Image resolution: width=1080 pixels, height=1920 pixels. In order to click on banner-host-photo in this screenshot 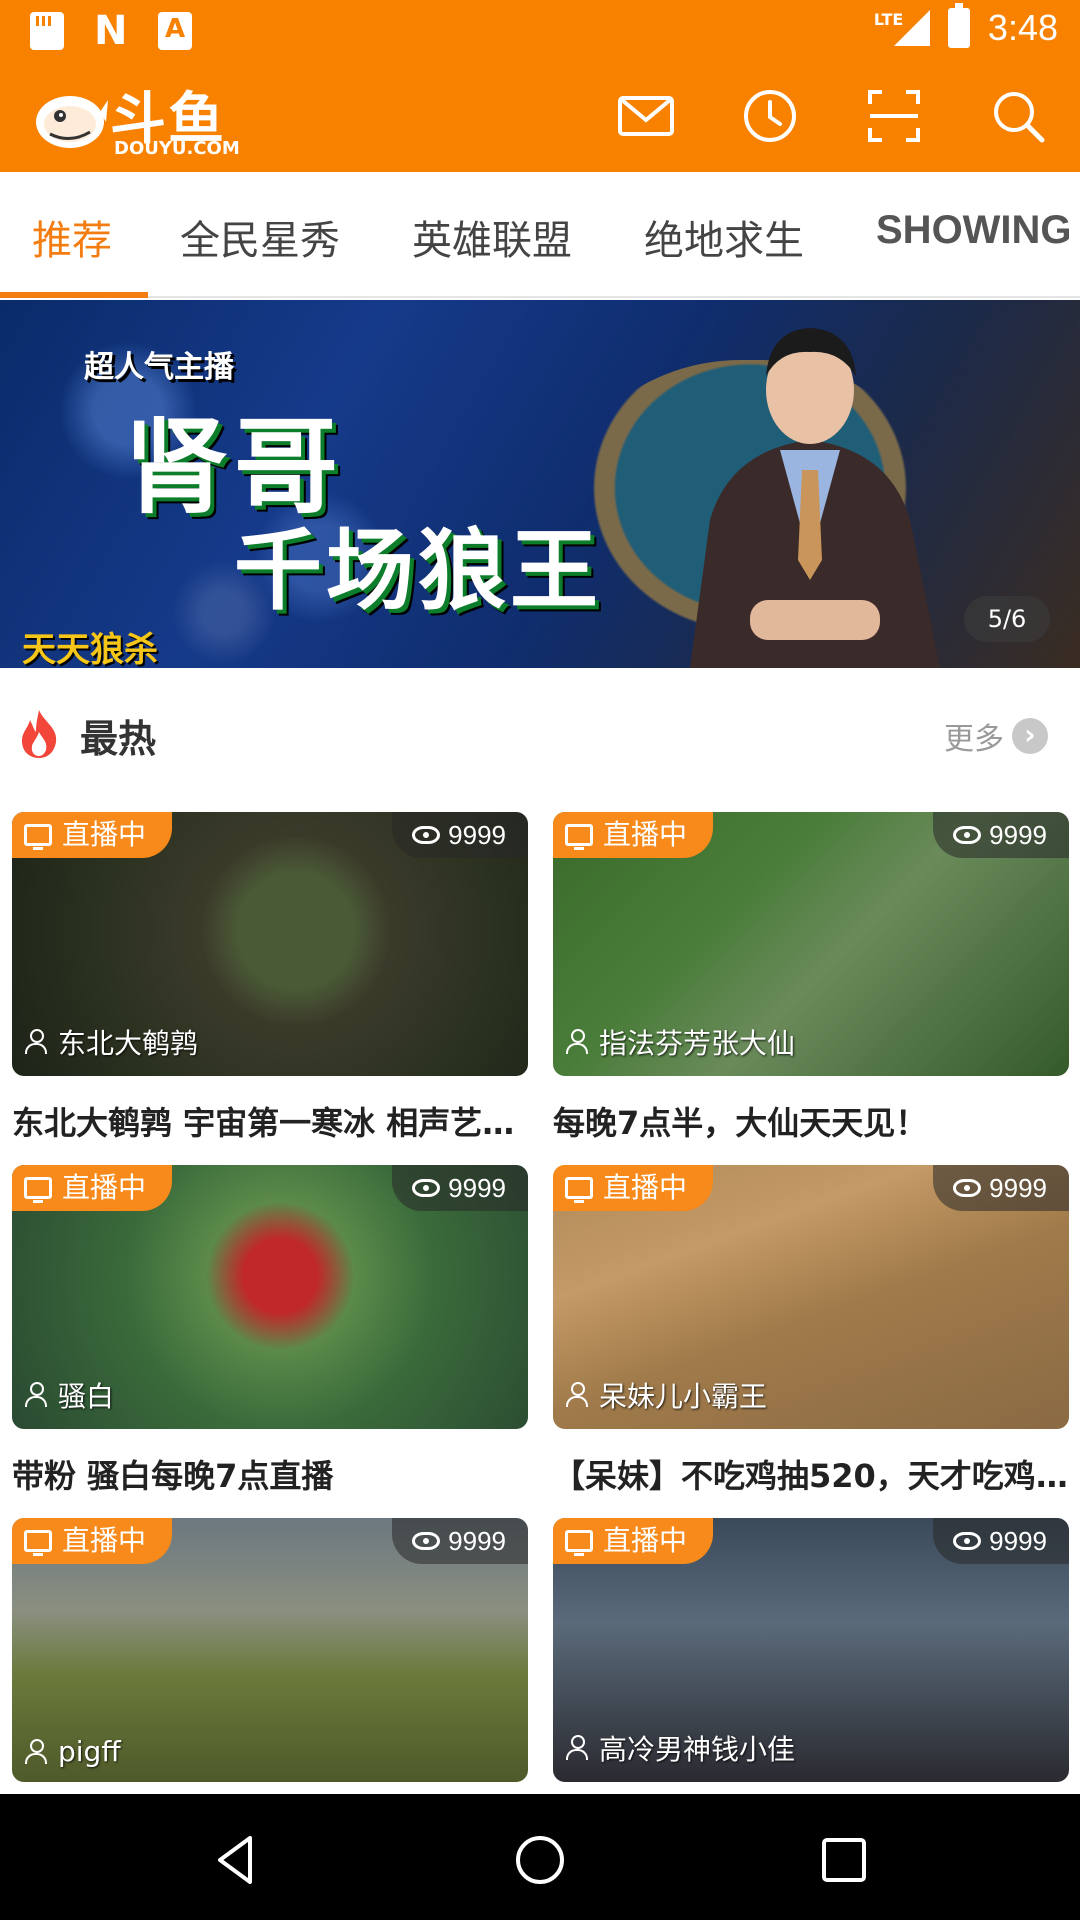, I will do `click(815, 498)`.